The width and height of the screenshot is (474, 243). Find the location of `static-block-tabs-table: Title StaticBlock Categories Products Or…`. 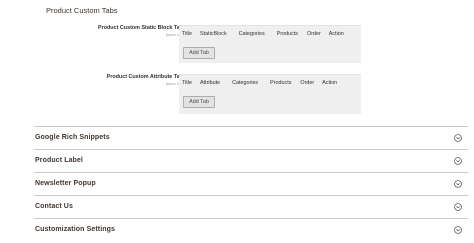

static-block-tabs-table: Title StaticBlock Categories Products Or… is located at coordinates (270, 44).